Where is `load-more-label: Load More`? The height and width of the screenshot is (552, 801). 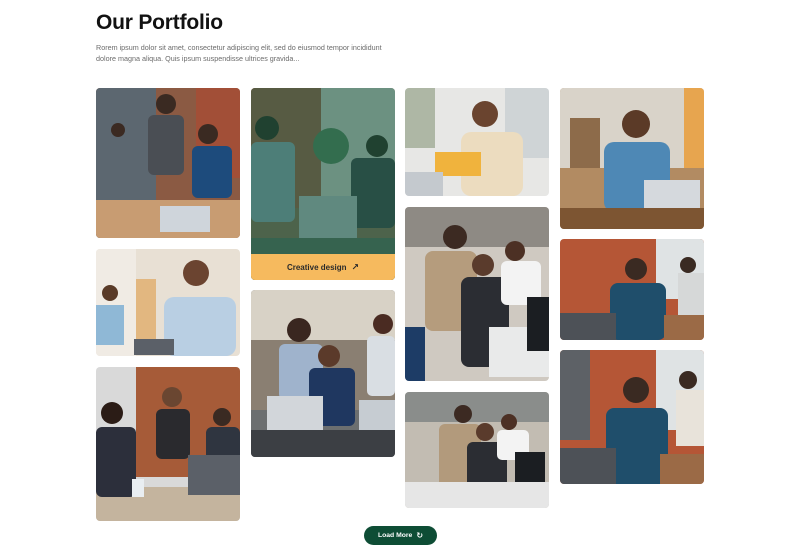
load-more-label: Load More is located at coordinates (395, 535).